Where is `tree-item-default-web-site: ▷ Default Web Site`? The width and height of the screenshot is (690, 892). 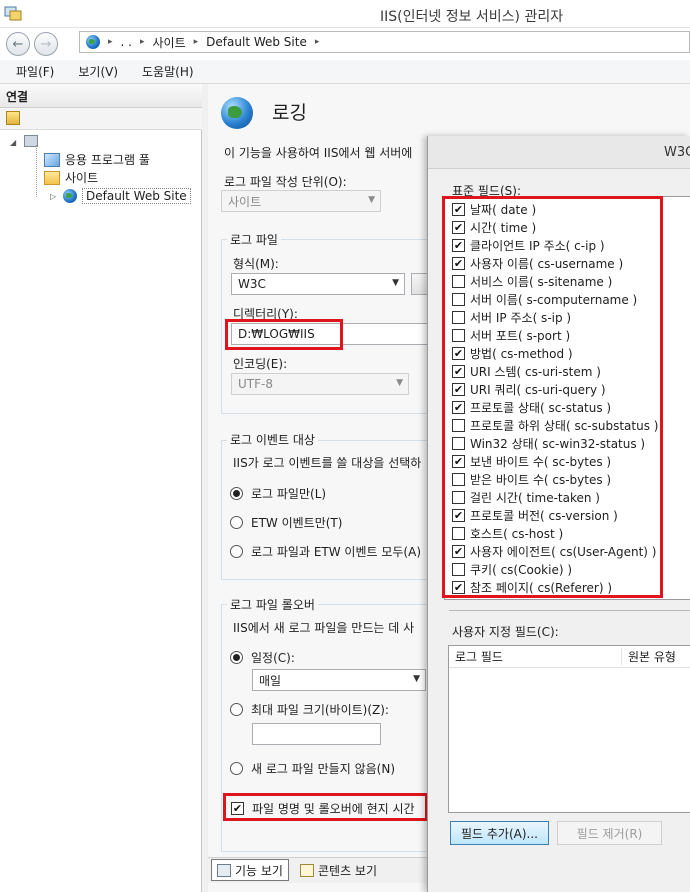
tree-item-default-web-site: ▷ Default Web Site is located at coordinates (120, 196).